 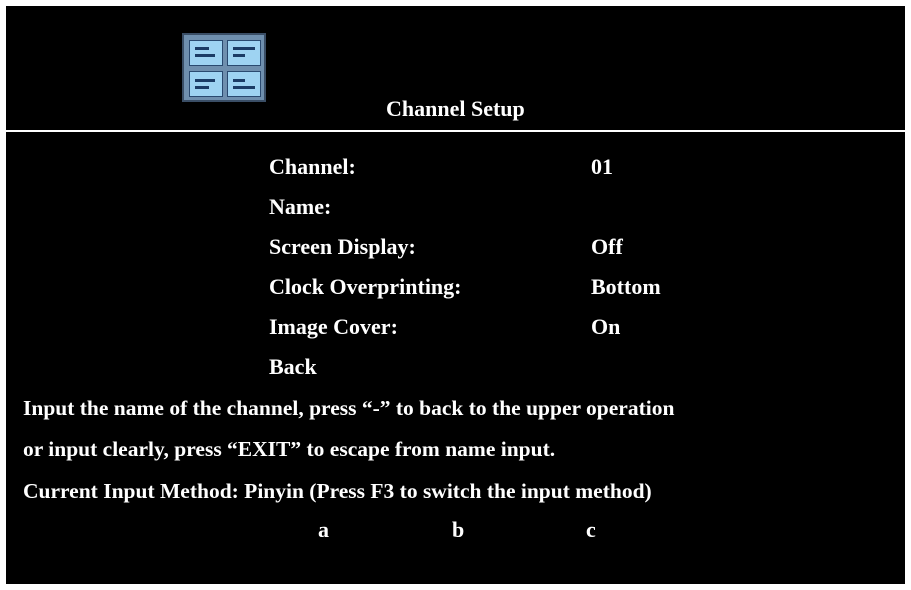 What do you see at coordinates (224, 67) in the screenshot?
I see `grid-panel-icon` at bounding box center [224, 67].